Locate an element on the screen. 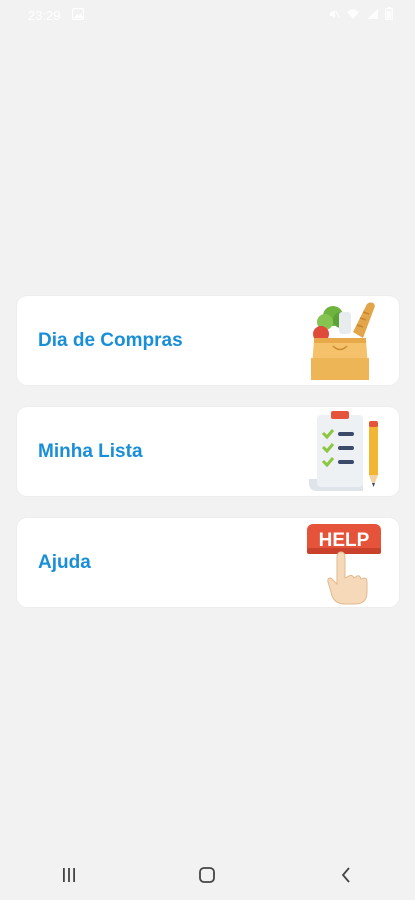 The height and width of the screenshot is (900, 415). status-bar: 23:29 is located at coordinates (207, 17).